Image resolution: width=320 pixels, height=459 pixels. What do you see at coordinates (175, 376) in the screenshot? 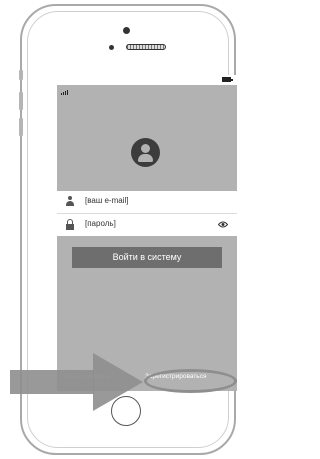
I see `register-link: Зарегистрироваться` at bounding box center [175, 376].